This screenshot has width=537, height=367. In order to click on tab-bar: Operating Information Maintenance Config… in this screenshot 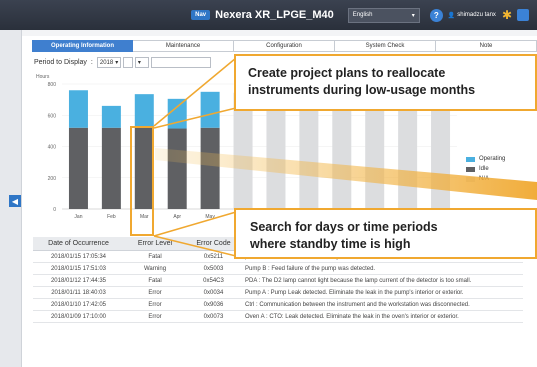, I will do `click(284, 46)`.